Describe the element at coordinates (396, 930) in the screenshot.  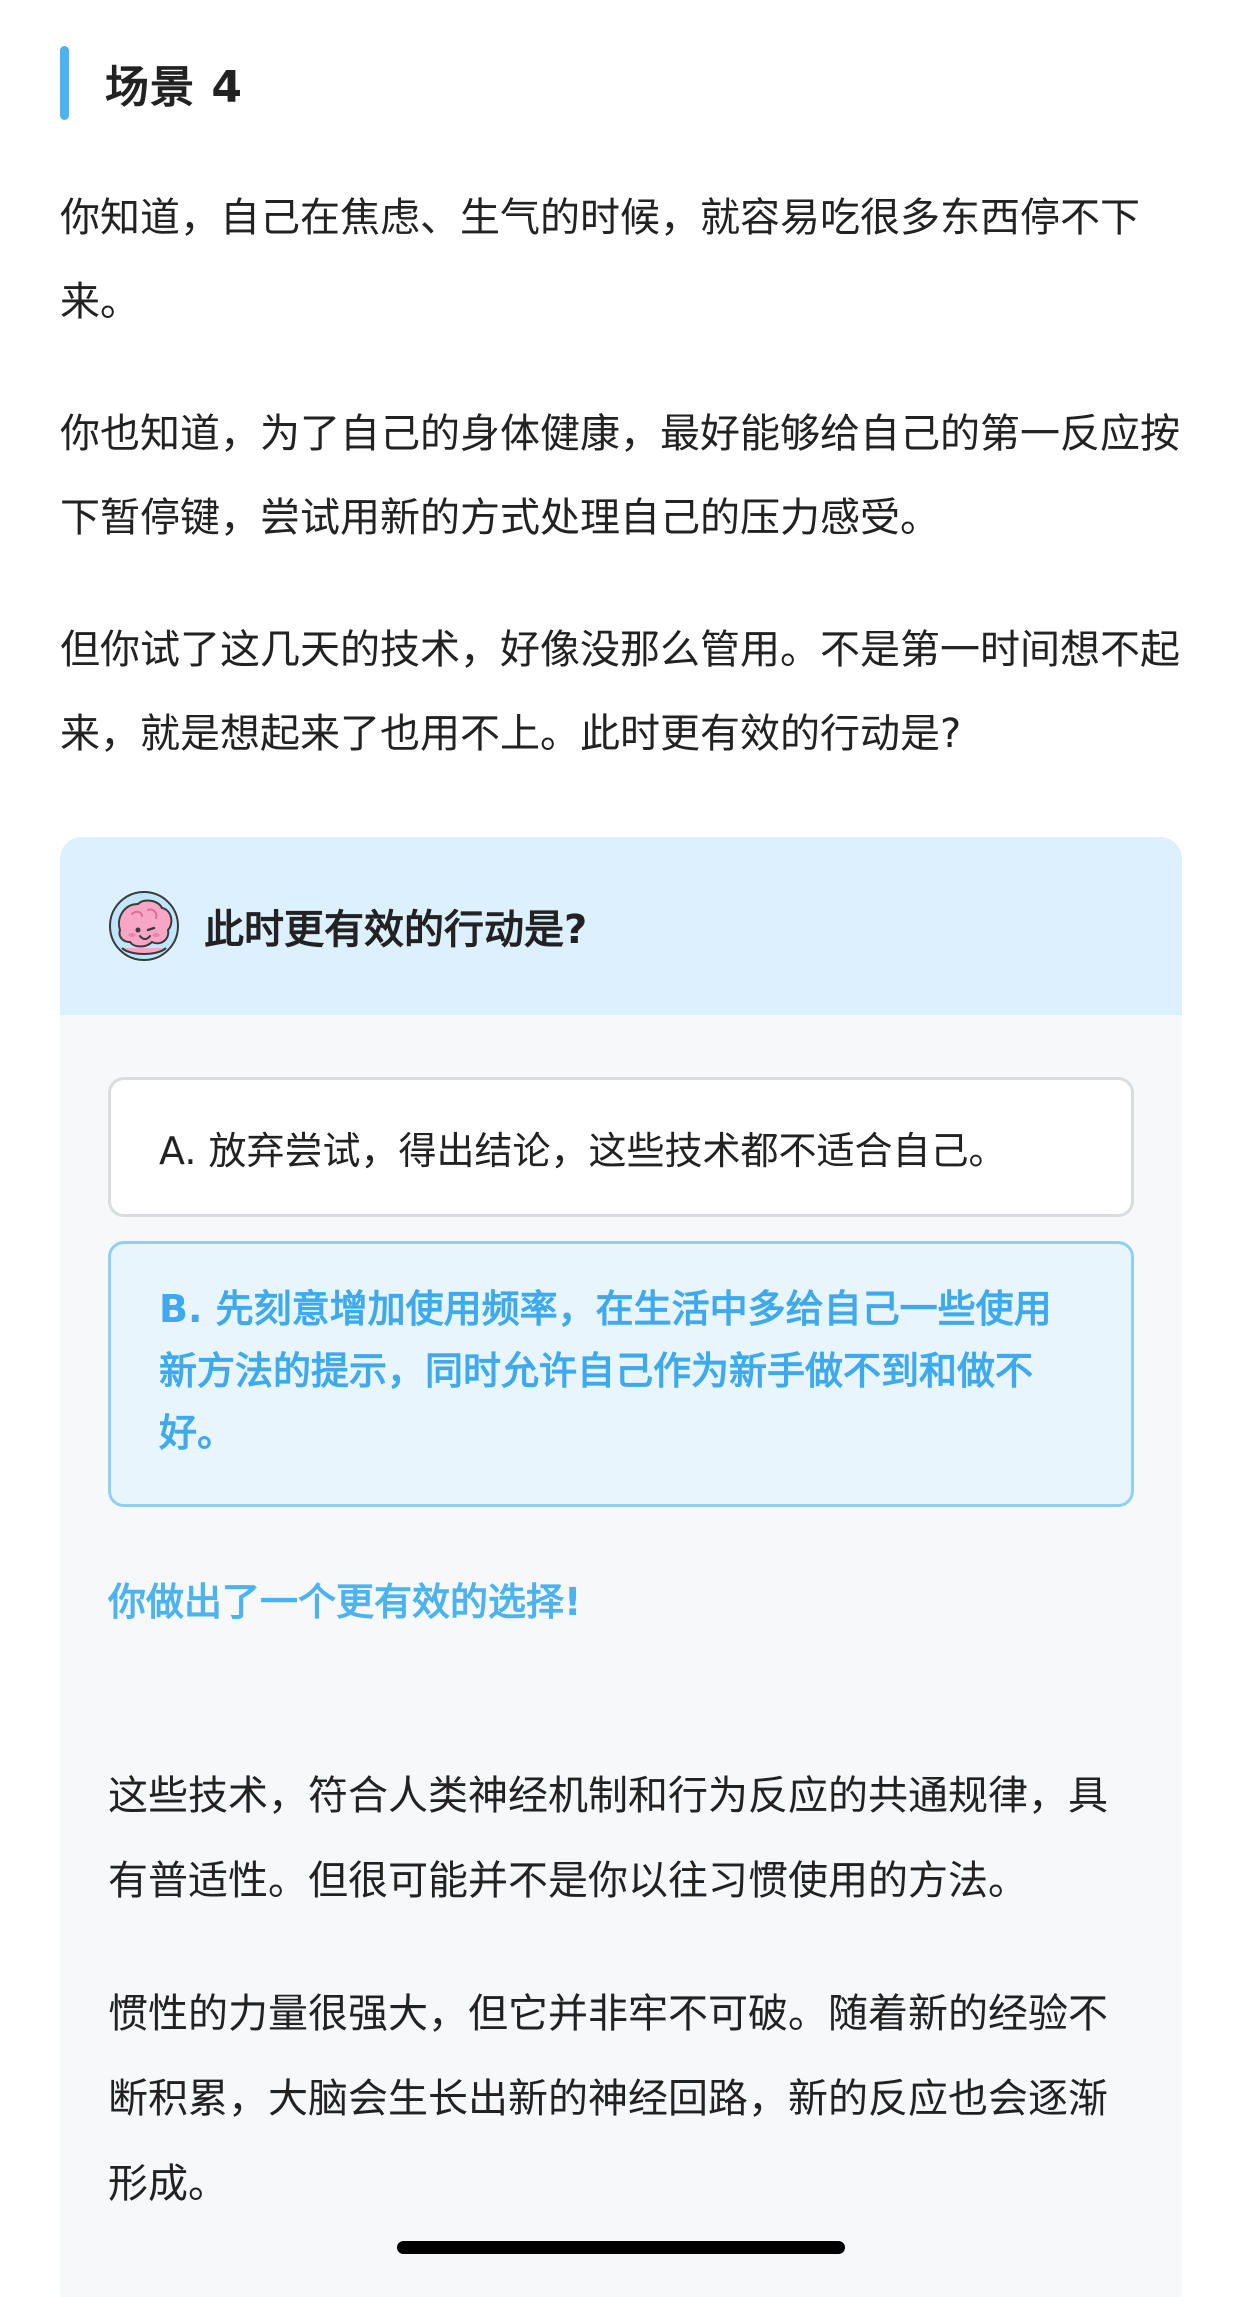
I see `question-title: 此时更有效的行动是?` at that location.